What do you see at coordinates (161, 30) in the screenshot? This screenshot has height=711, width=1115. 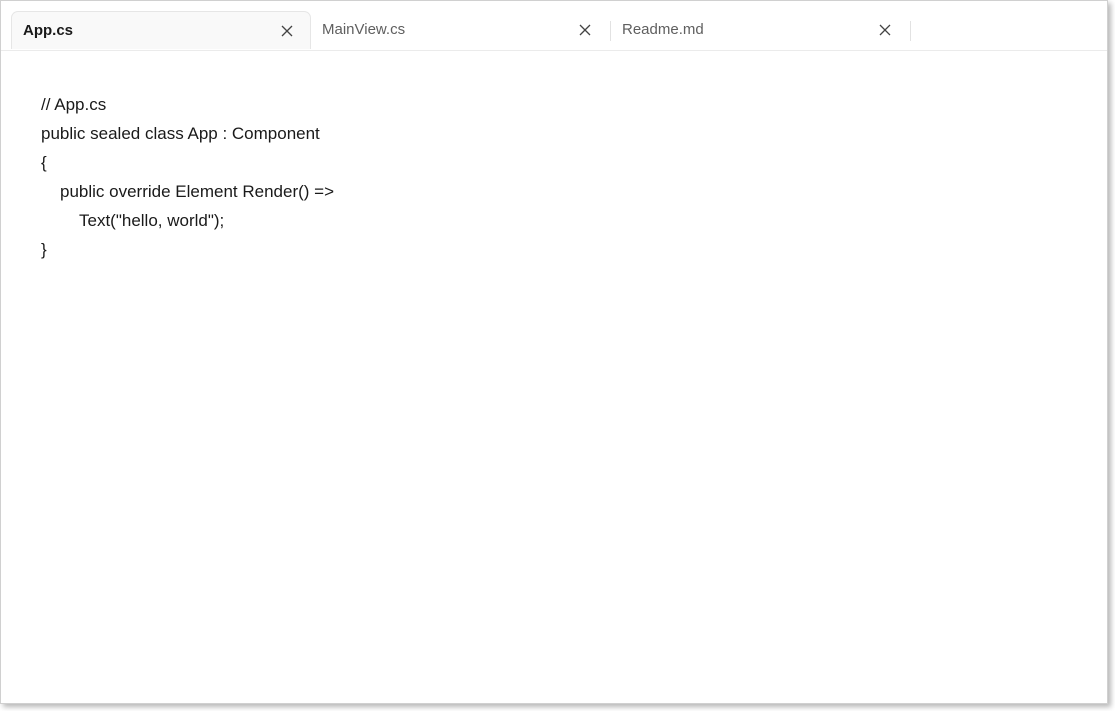 I see `tab-app-cs: App.cs` at bounding box center [161, 30].